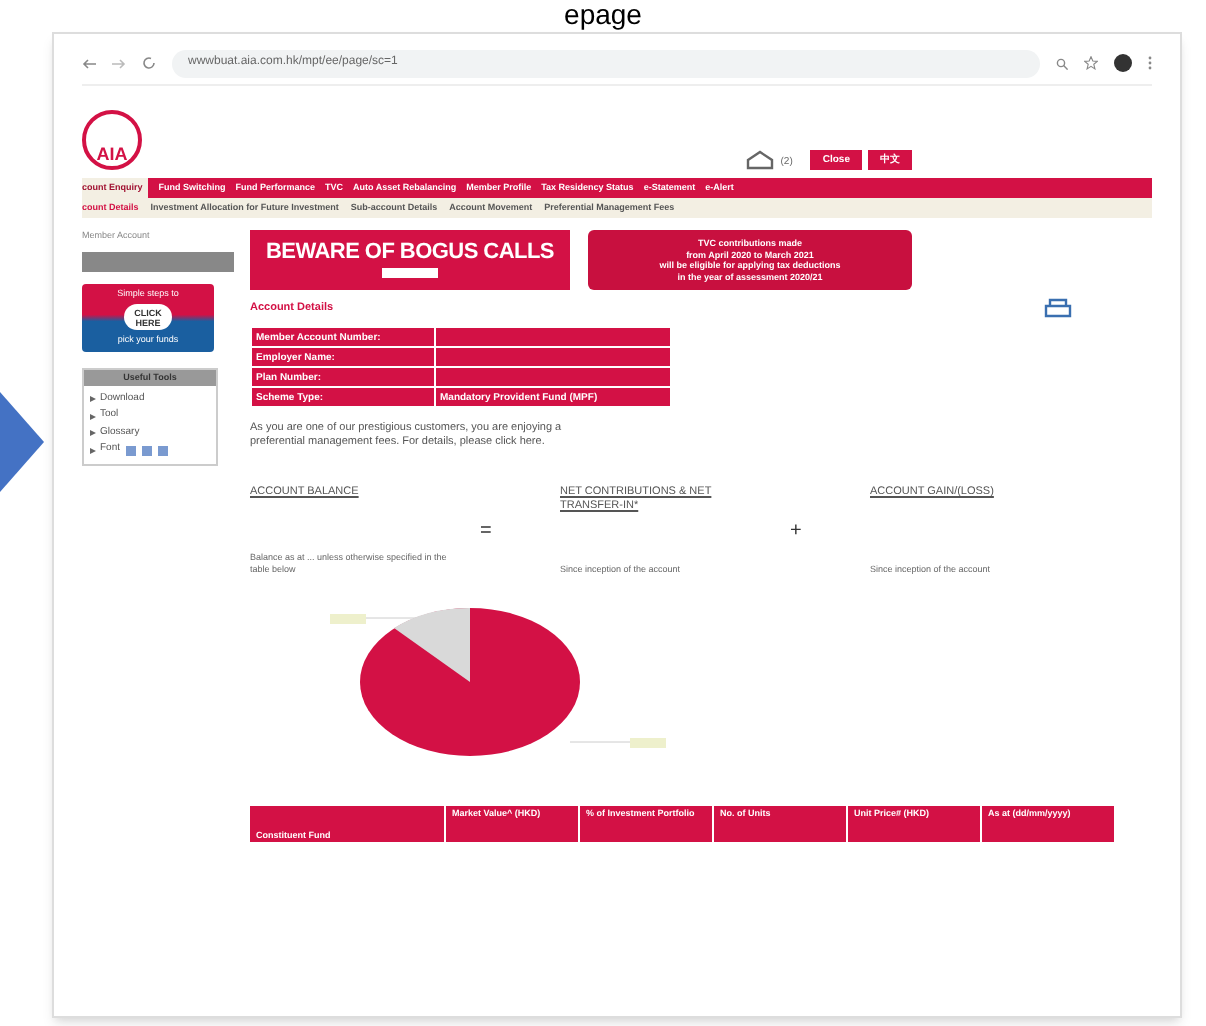 The height and width of the screenshot is (1026, 1206). What do you see at coordinates (1062, 63) in the screenshot?
I see `search-icon` at bounding box center [1062, 63].